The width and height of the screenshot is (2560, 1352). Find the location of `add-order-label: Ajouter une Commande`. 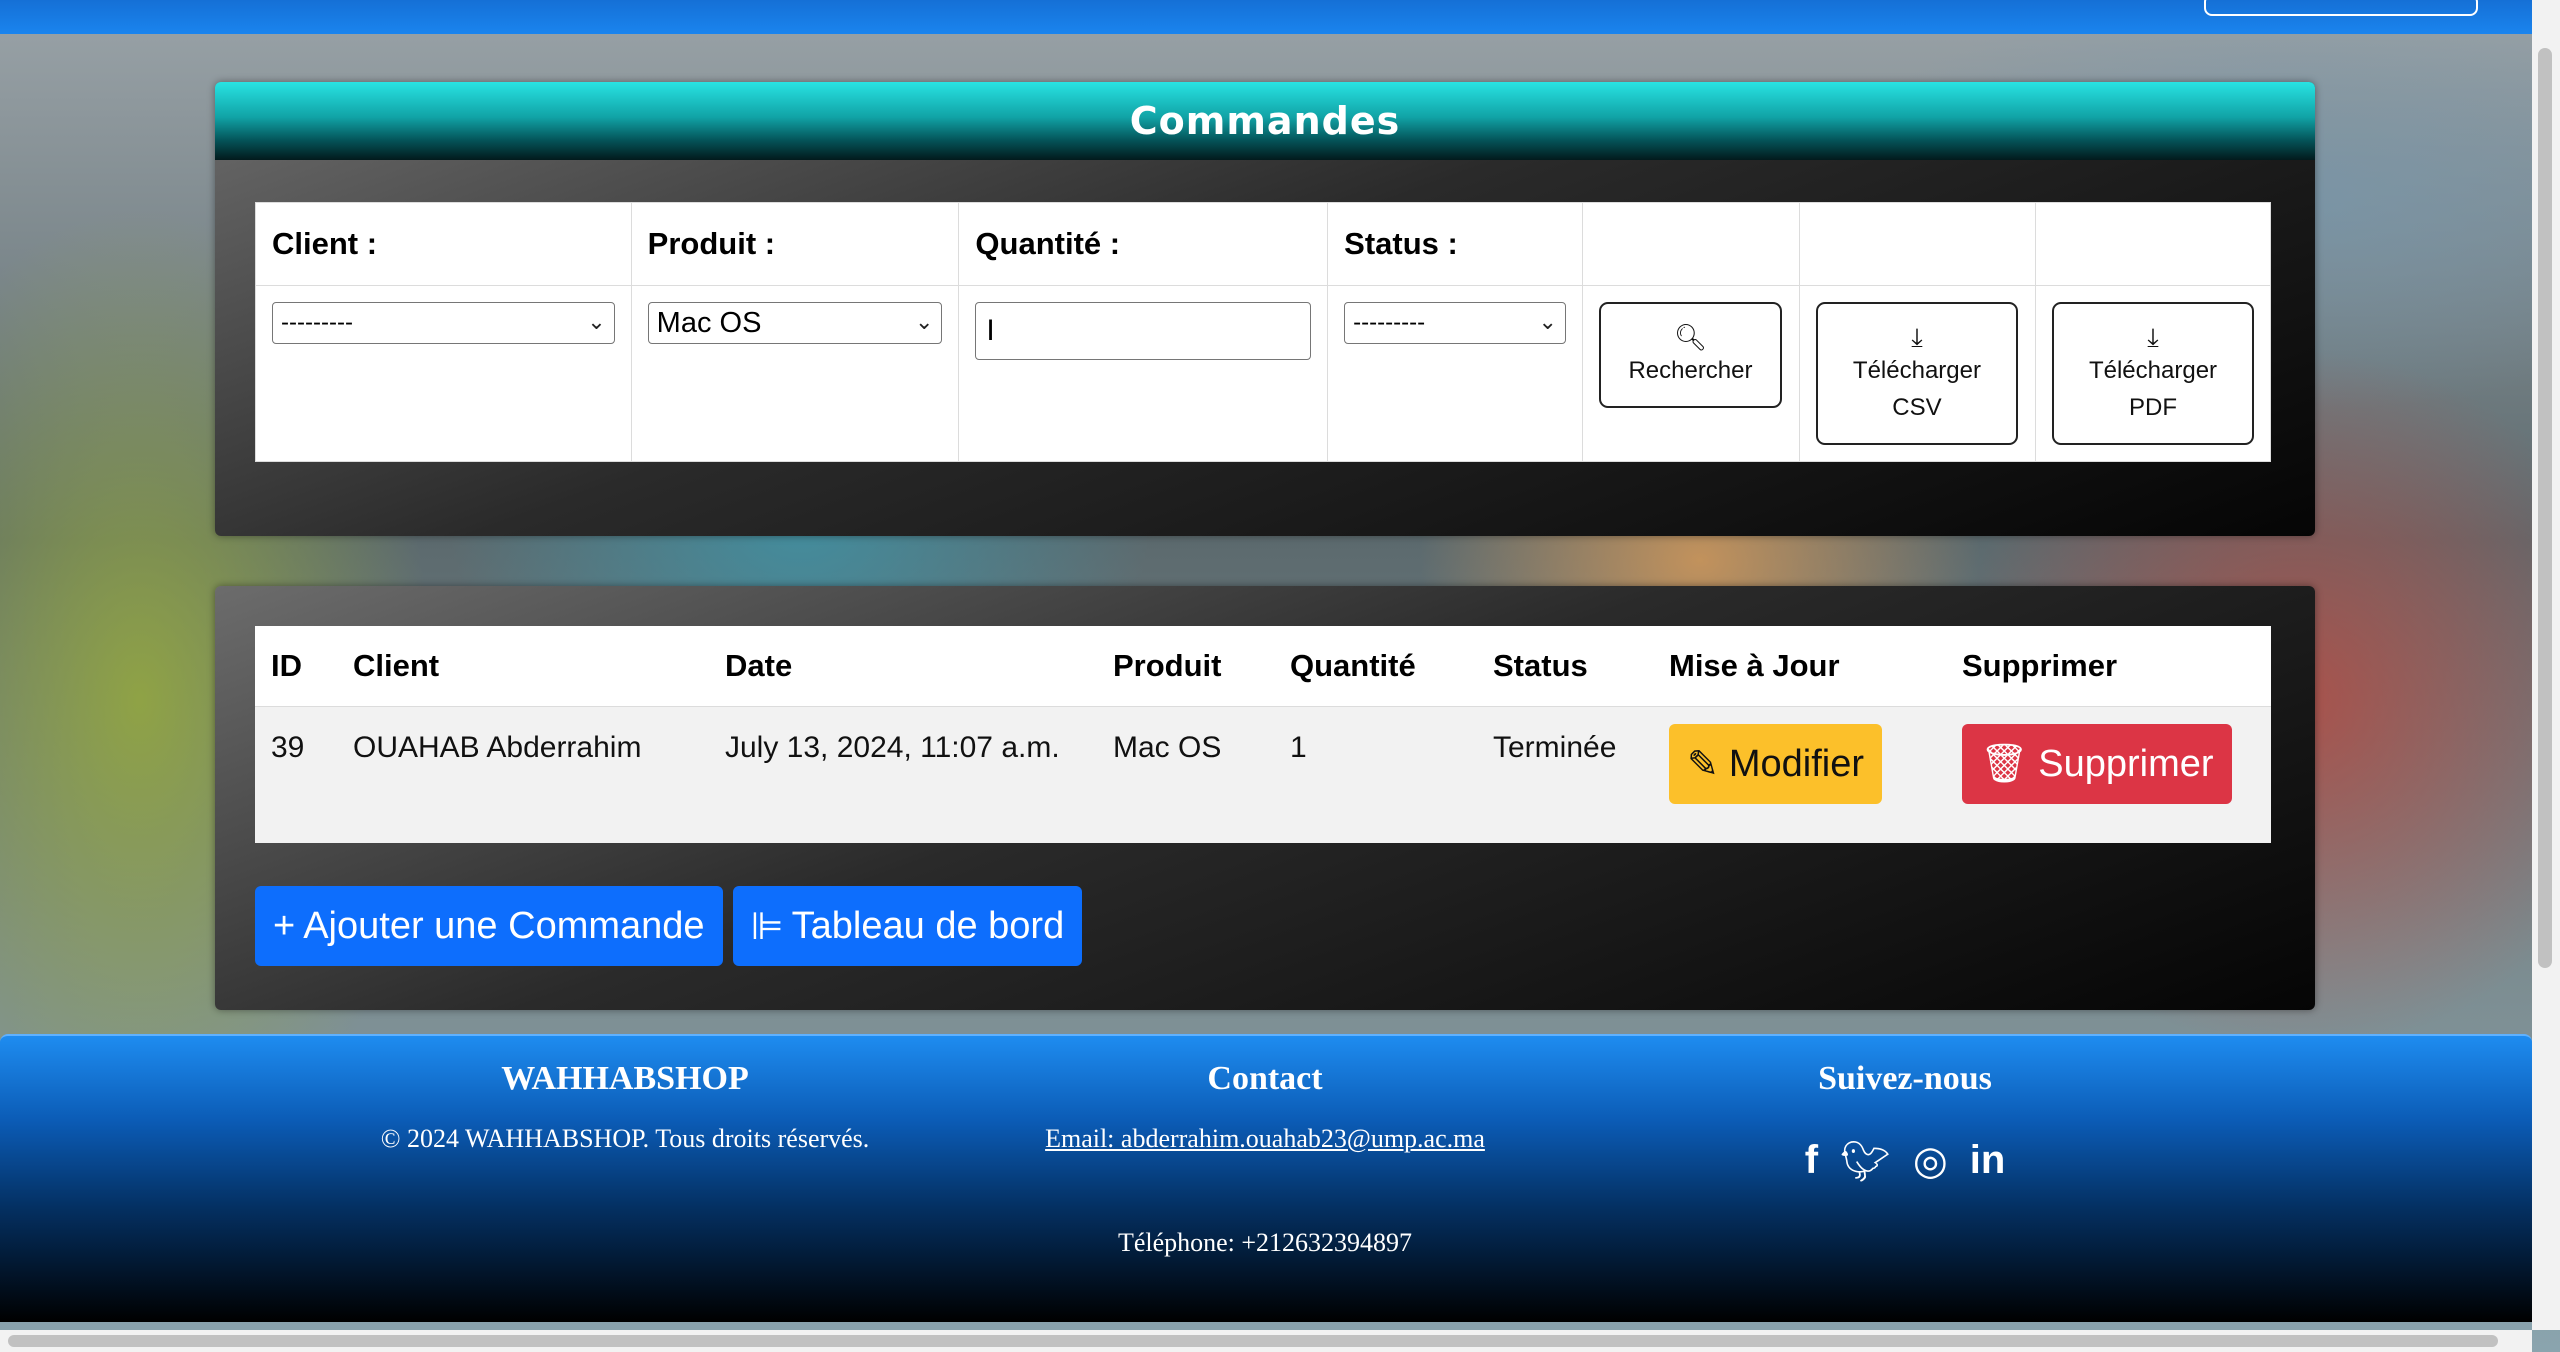

add-order-label: Ajouter une Commande is located at coordinates (504, 925).